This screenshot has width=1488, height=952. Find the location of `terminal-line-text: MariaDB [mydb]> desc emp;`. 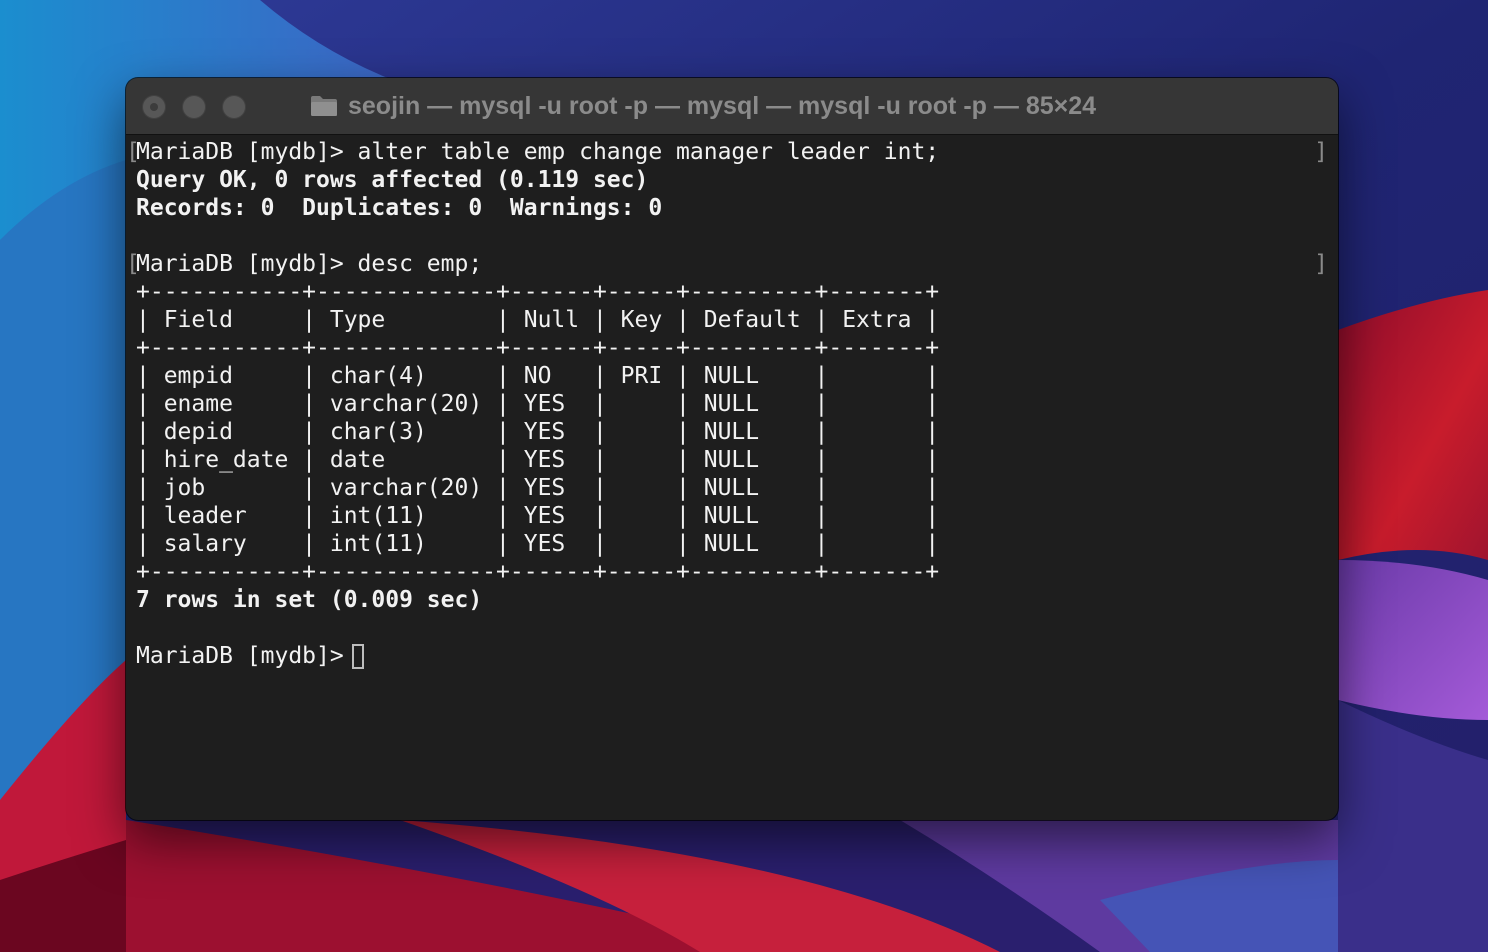

terminal-line-text: MariaDB [mydb]> desc emp; is located at coordinates (309, 264).